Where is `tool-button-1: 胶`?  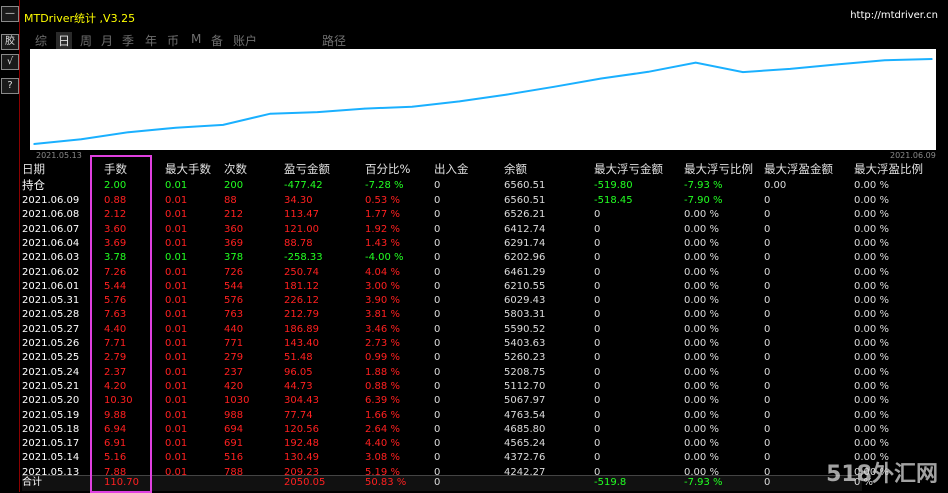 tool-button-1: 胶 is located at coordinates (10, 42).